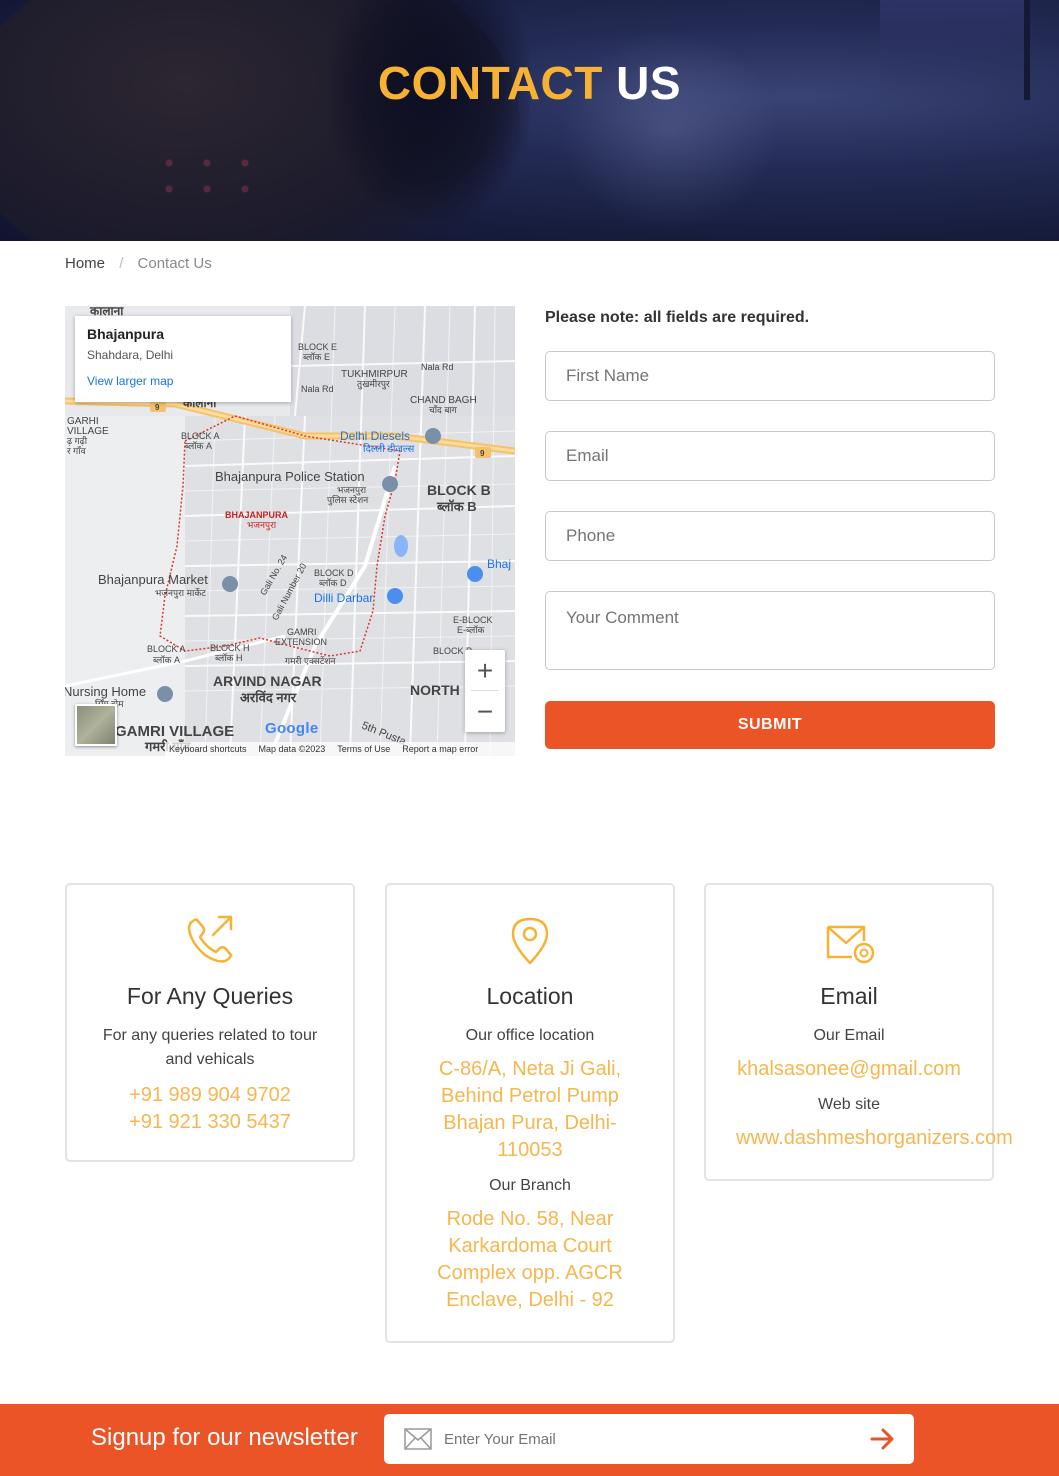 The image size is (1059, 1476). What do you see at coordinates (530, 996) in the screenshot?
I see `location-title: Location` at bounding box center [530, 996].